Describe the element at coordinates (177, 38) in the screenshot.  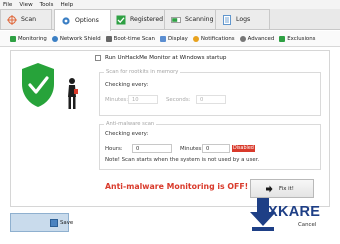
I see `subtab-display-label: Display` at that location.